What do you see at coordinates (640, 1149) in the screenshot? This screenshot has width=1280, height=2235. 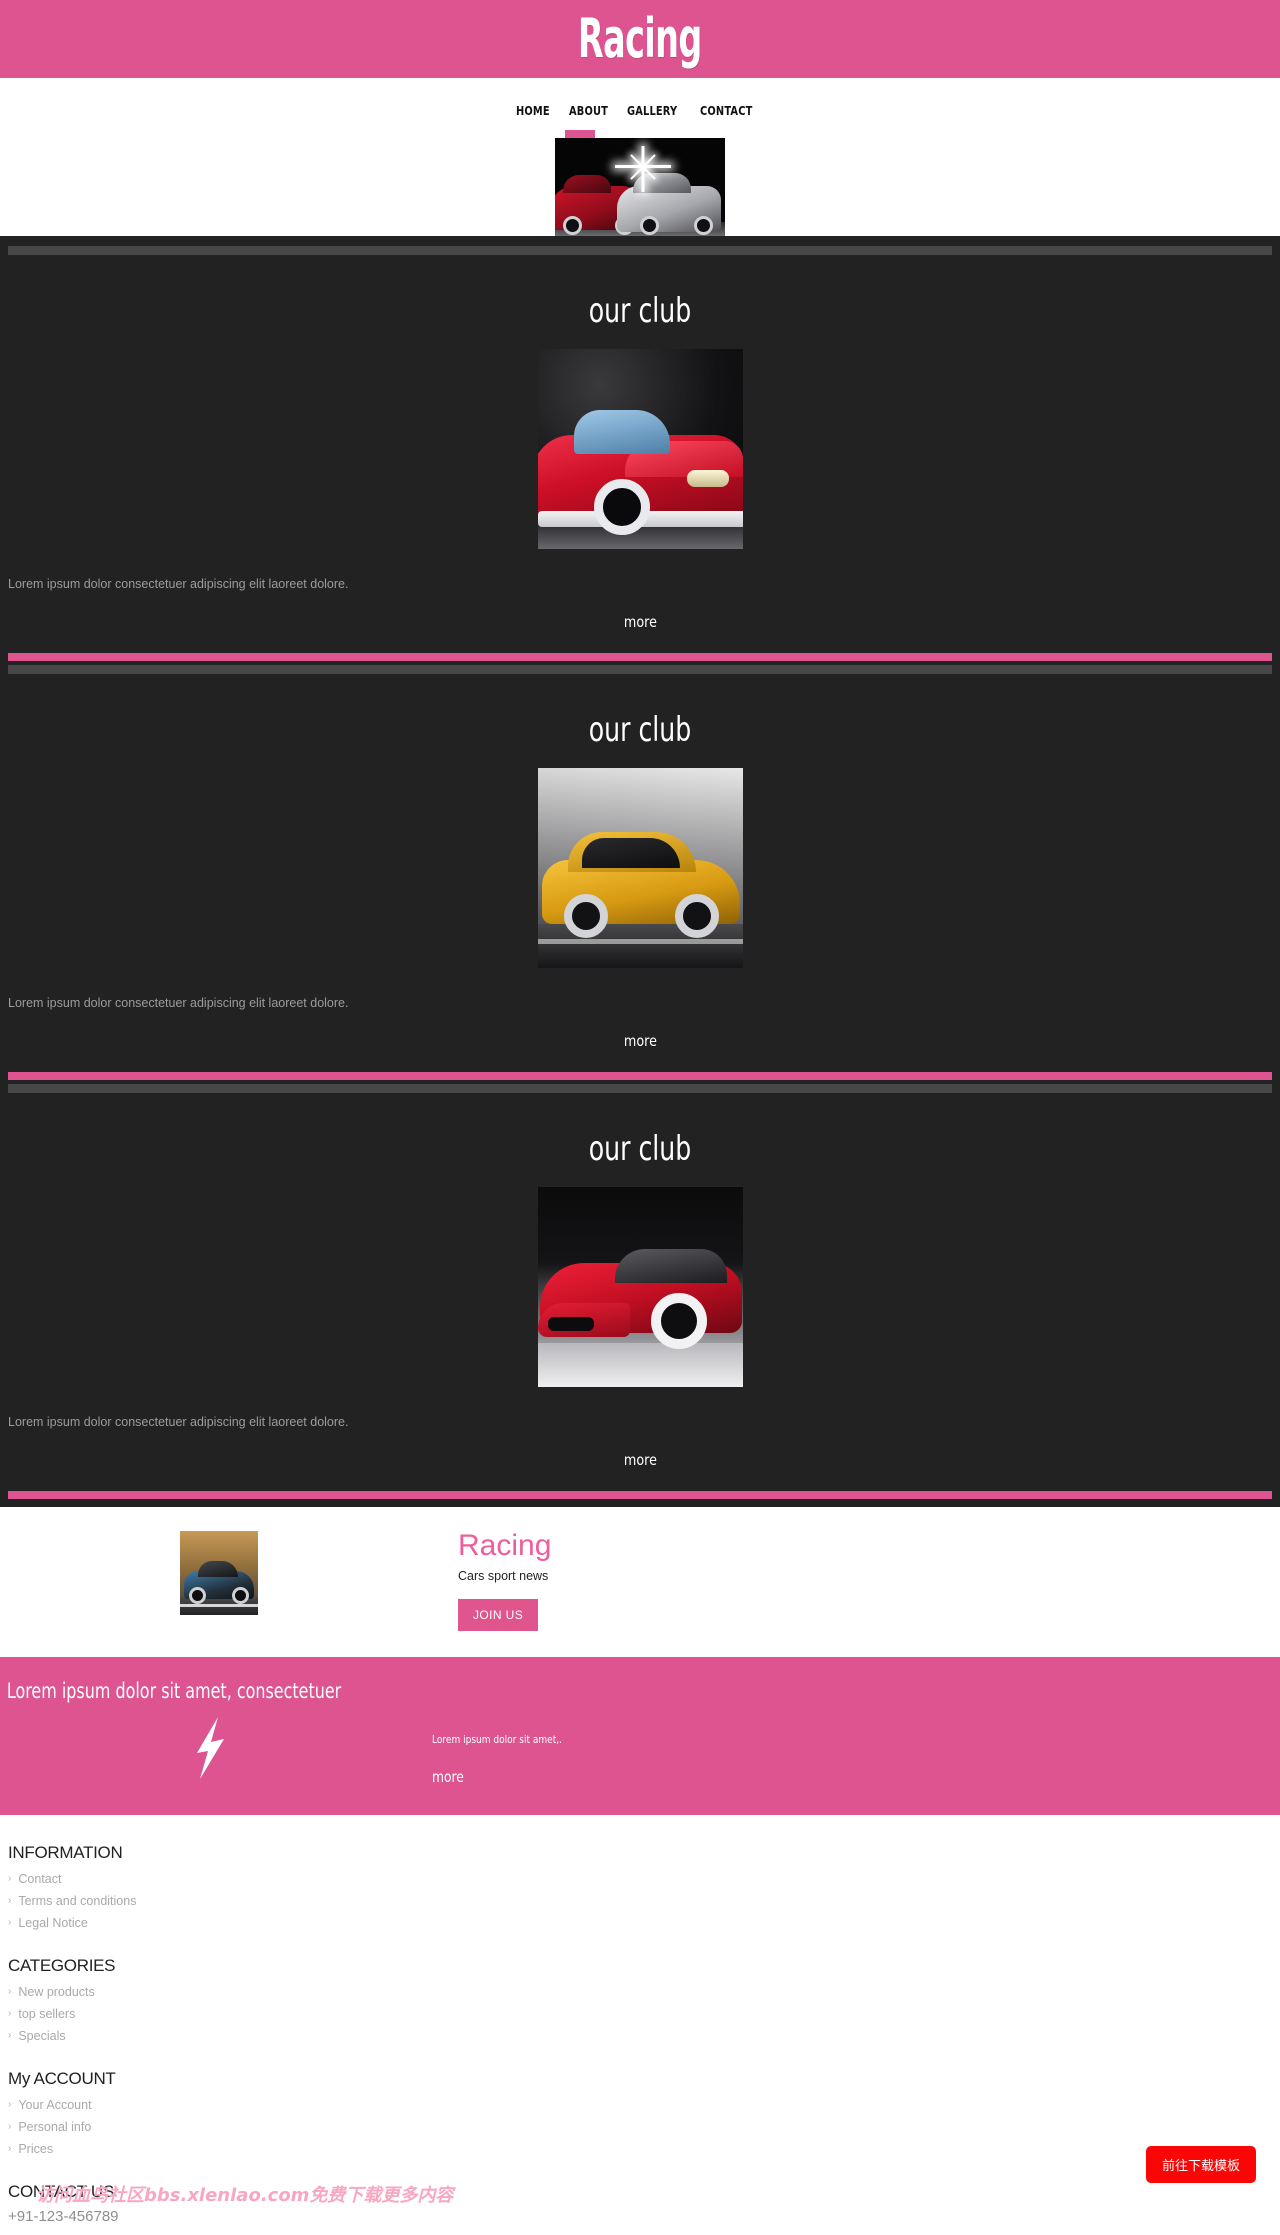 I see `club-title-3: our club` at bounding box center [640, 1149].